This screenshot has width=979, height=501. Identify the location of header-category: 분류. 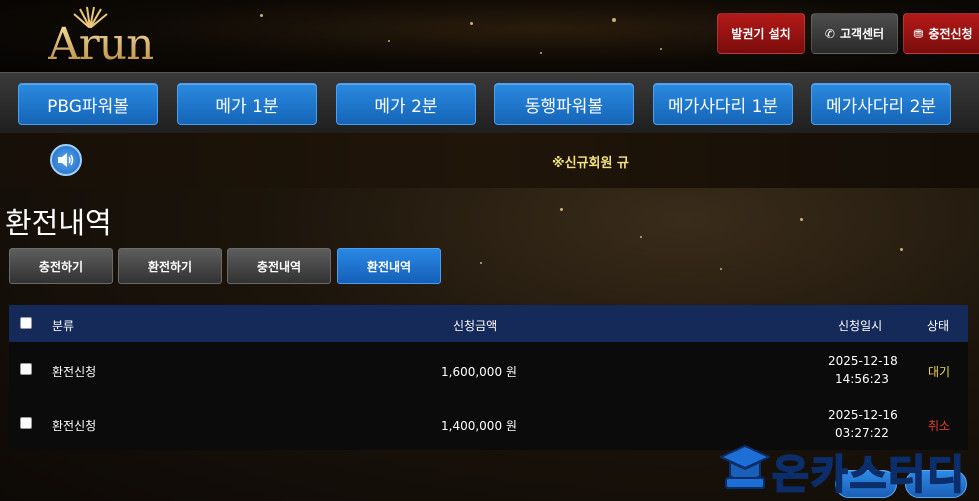
(63, 326).